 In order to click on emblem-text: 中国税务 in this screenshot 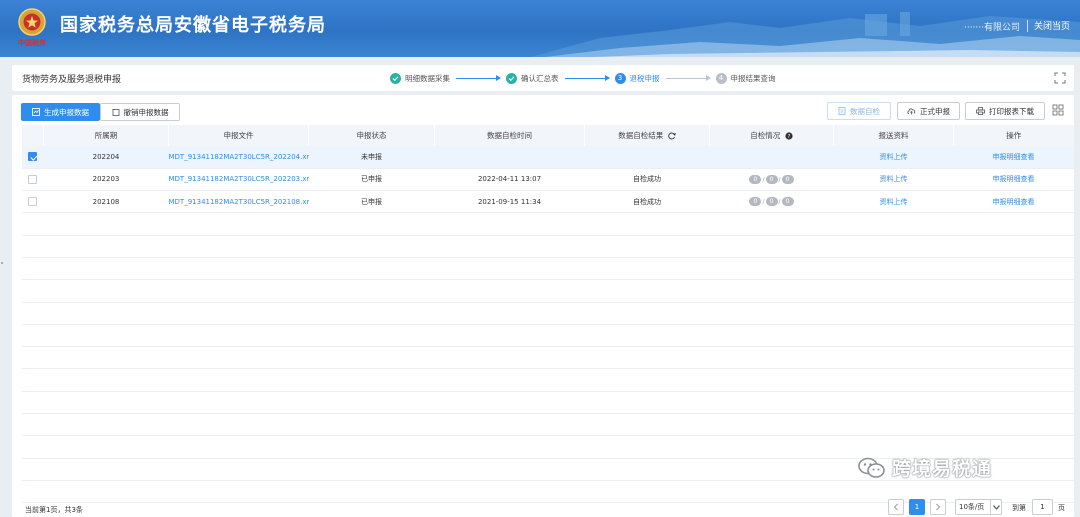, I will do `click(32, 42)`.